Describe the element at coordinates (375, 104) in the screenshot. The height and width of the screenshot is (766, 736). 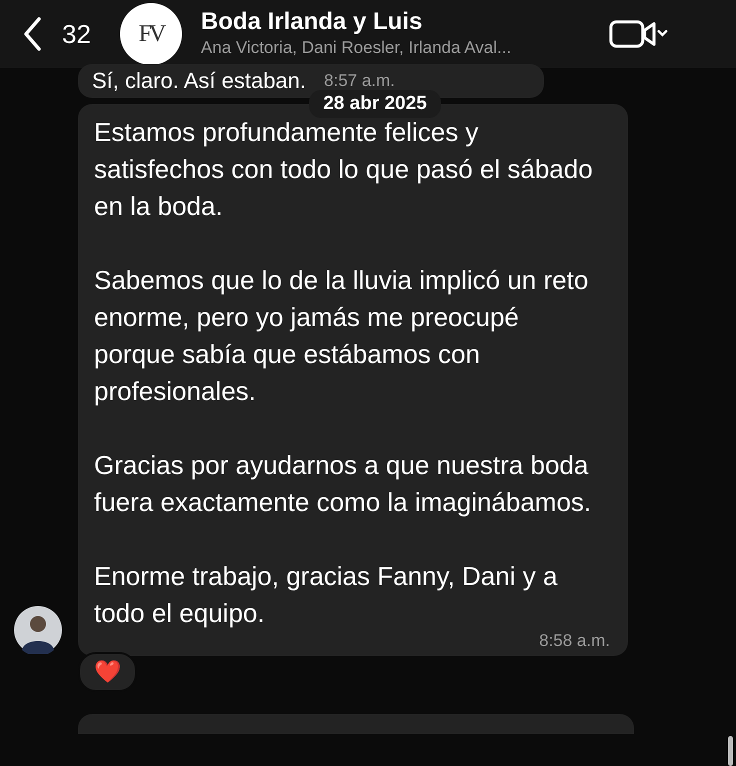
I see `date-divider: 28 abr 2025` at that location.